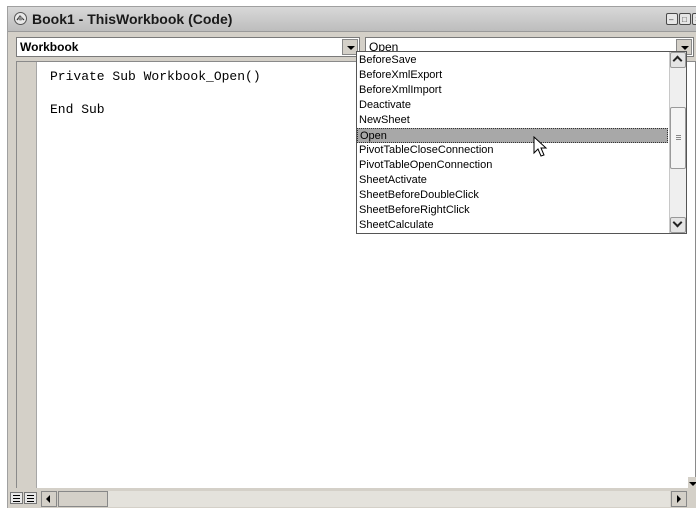  Describe the element at coordinates (512, 150) in the screenshot. I see `procedure-option: PivotTableCloseConnection` at that location.